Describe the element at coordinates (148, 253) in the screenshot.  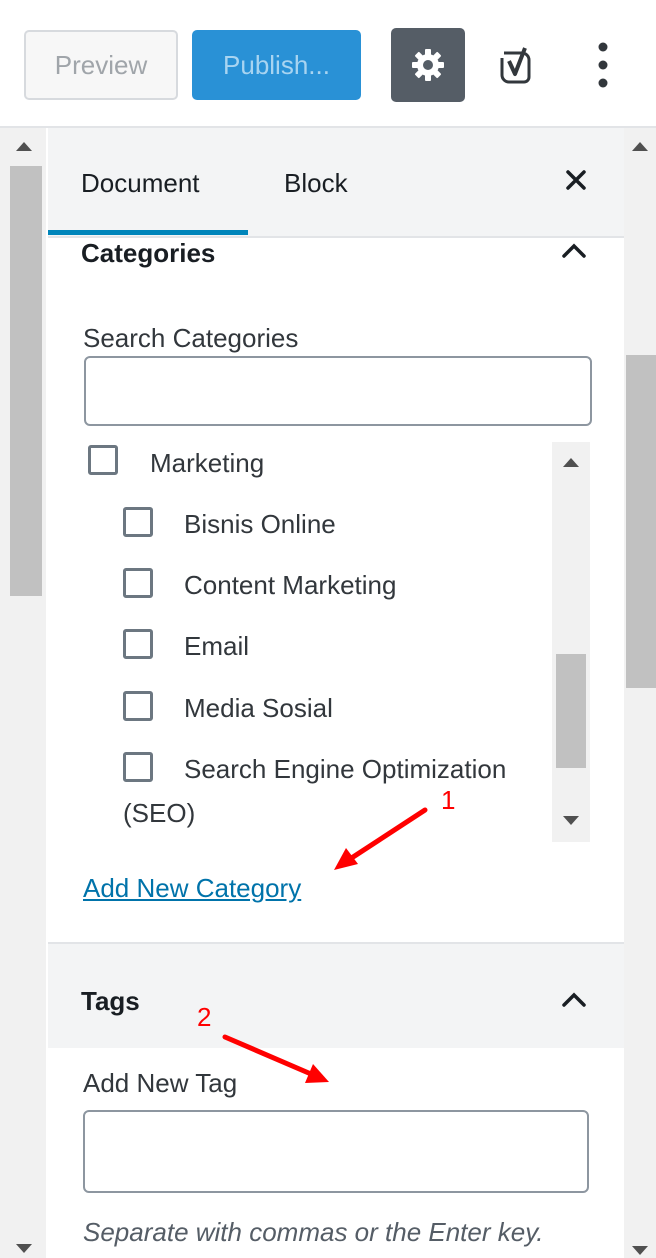
I see `categories-panel-title: Categories` at that location.